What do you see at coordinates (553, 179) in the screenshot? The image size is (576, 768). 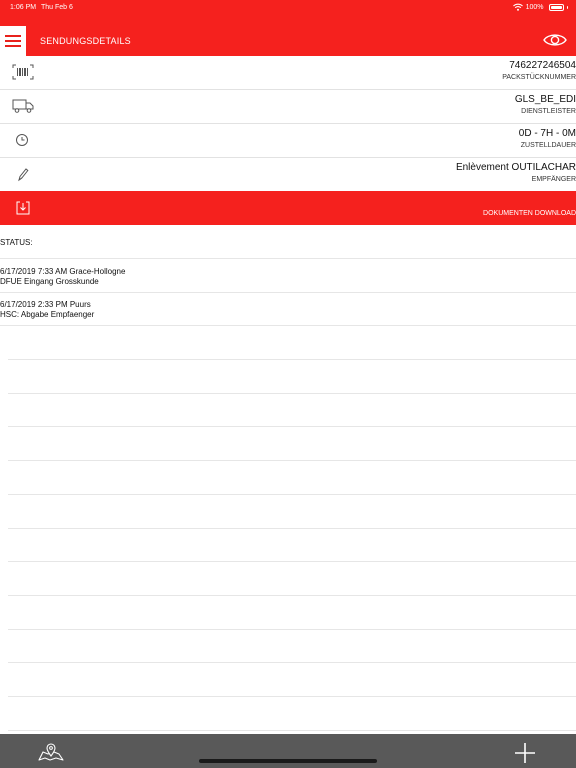 I see `recipient-label: EMPFÄNGER` at bounding box center [553, 179].